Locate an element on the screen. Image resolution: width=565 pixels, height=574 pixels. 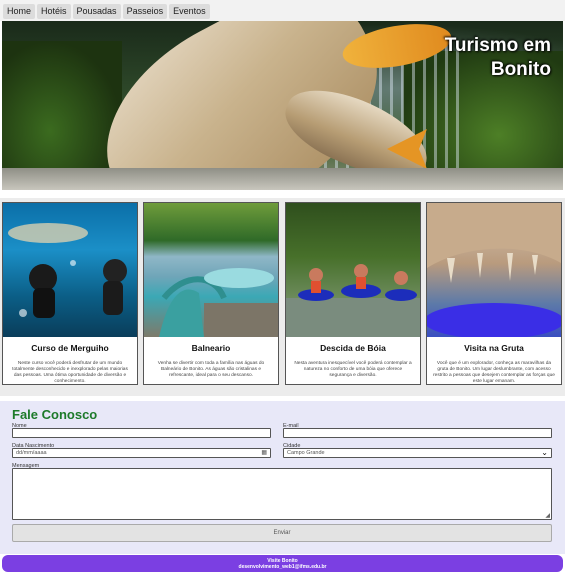
top-nav: Home Hotéis Pousadas Passeios Eventos is located at coordinates (282, 10).